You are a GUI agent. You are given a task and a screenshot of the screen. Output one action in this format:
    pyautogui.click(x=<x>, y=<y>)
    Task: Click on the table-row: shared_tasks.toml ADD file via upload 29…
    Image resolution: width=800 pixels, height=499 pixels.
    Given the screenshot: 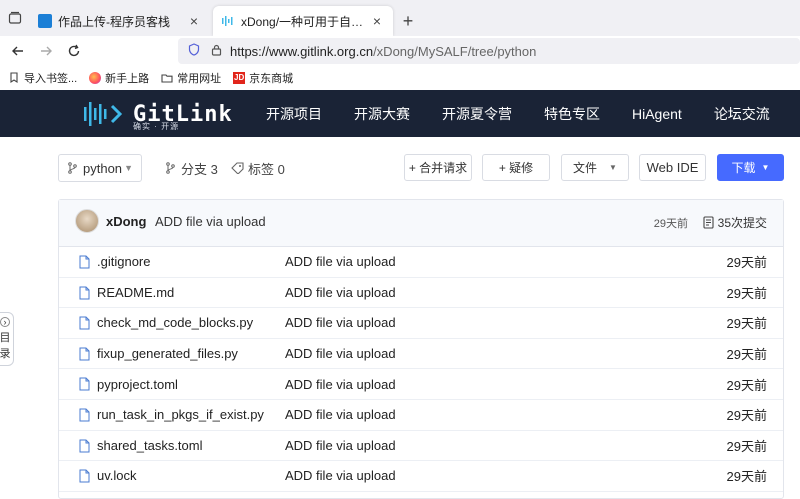 What is the action you would take?
    pyautogui.click(x=421, y=446)
    